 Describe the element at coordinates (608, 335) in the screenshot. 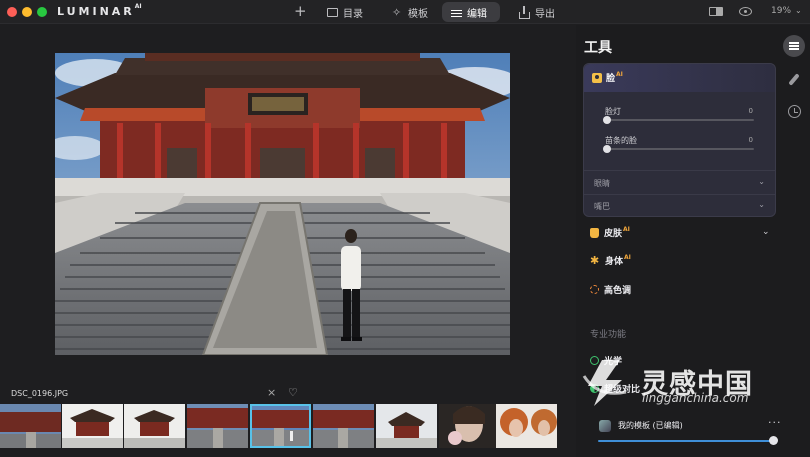

I see `pro-section-label: 专业功能` at that location.